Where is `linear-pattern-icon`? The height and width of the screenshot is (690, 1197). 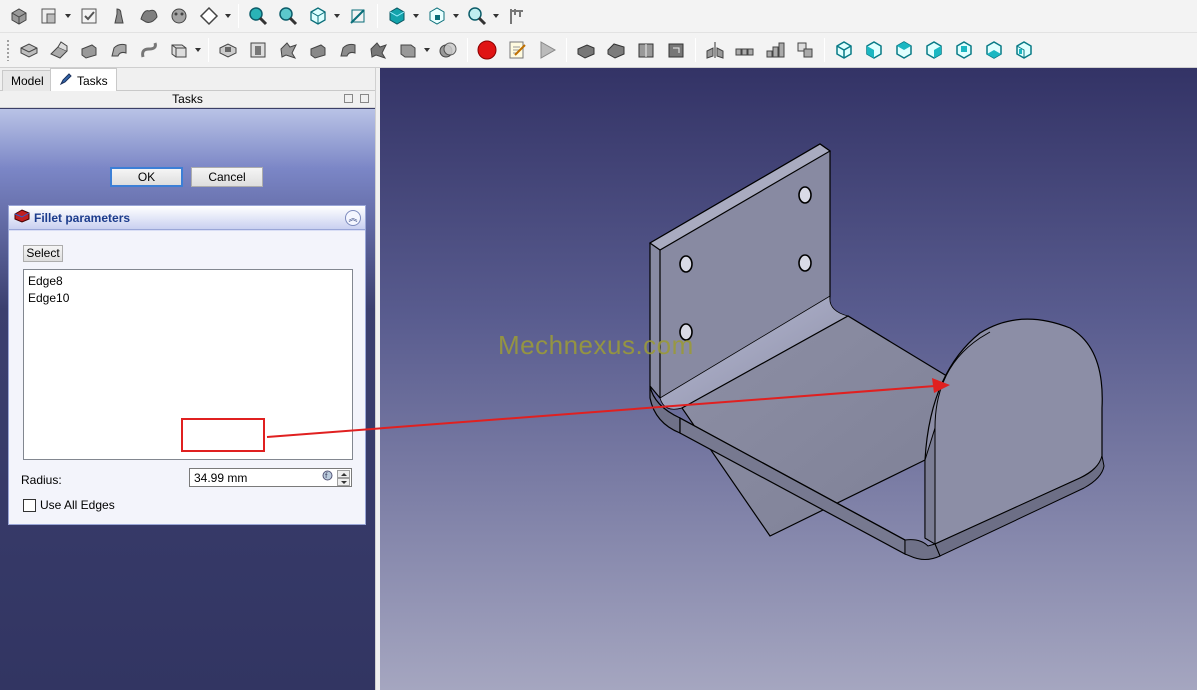
linear-pattern-icon is located at coordinates (745, 50).